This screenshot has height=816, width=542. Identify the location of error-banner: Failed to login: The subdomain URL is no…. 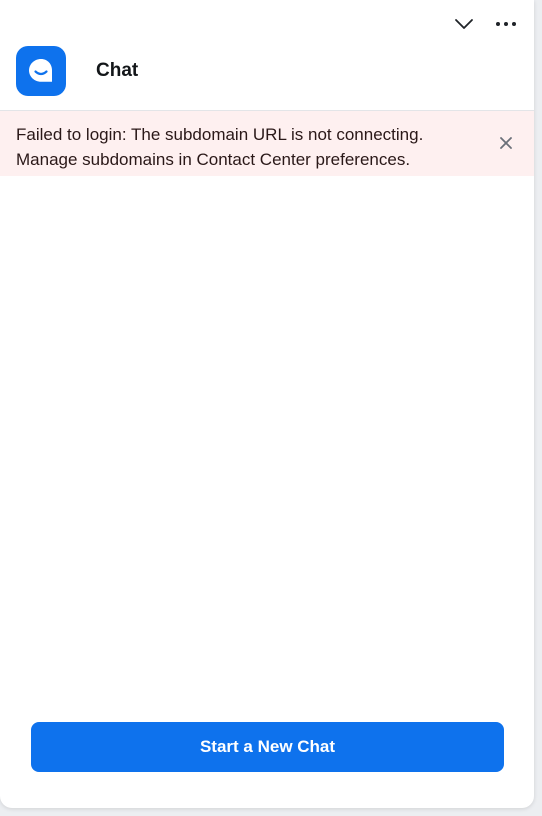
(267, 143).